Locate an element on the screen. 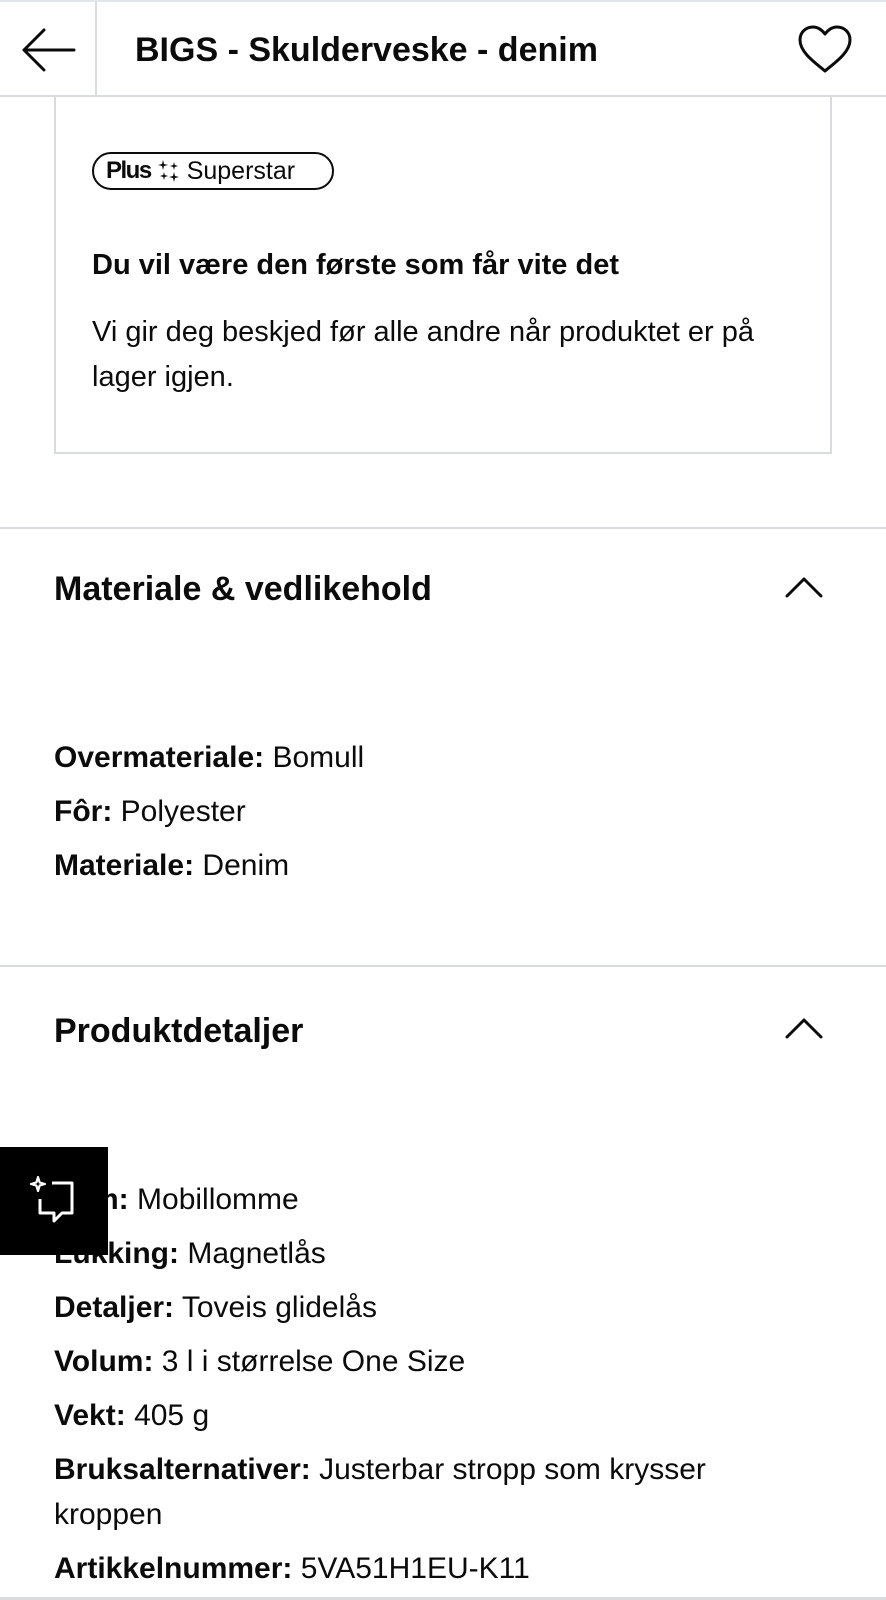 This screenshot has height=1600, width=886. attribute-row: Fôr: Polyester is located at coordinates (150, 811).